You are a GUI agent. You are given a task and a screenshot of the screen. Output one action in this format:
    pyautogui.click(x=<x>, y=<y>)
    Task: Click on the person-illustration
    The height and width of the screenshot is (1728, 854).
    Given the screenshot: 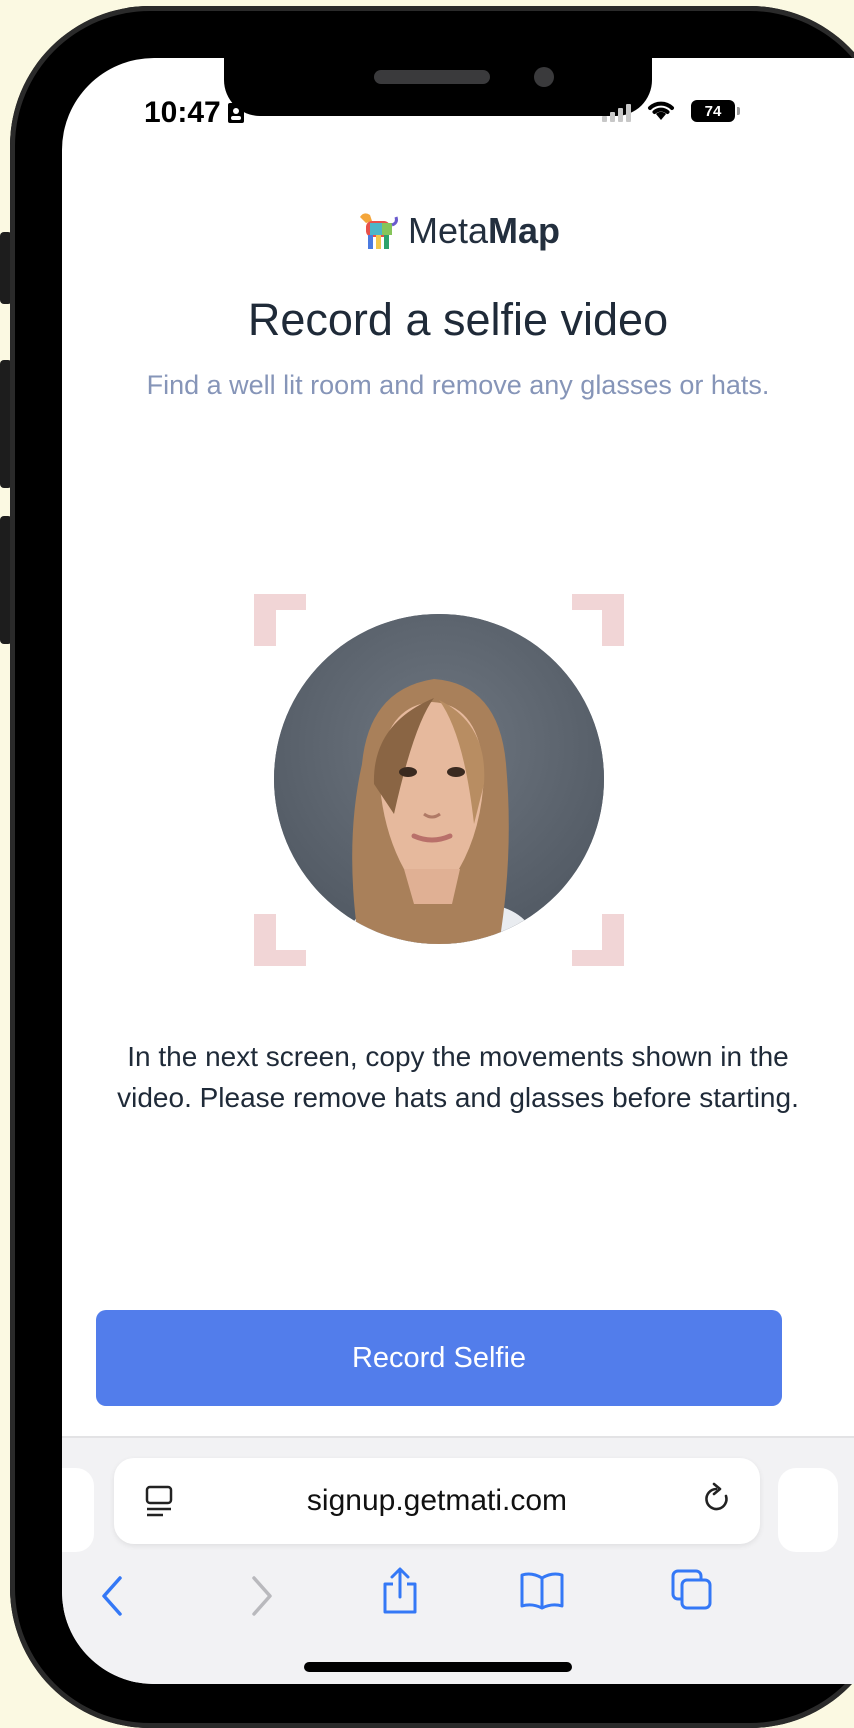 What is the action you would take?
    pyautogui.click(x=439, y=779)
    